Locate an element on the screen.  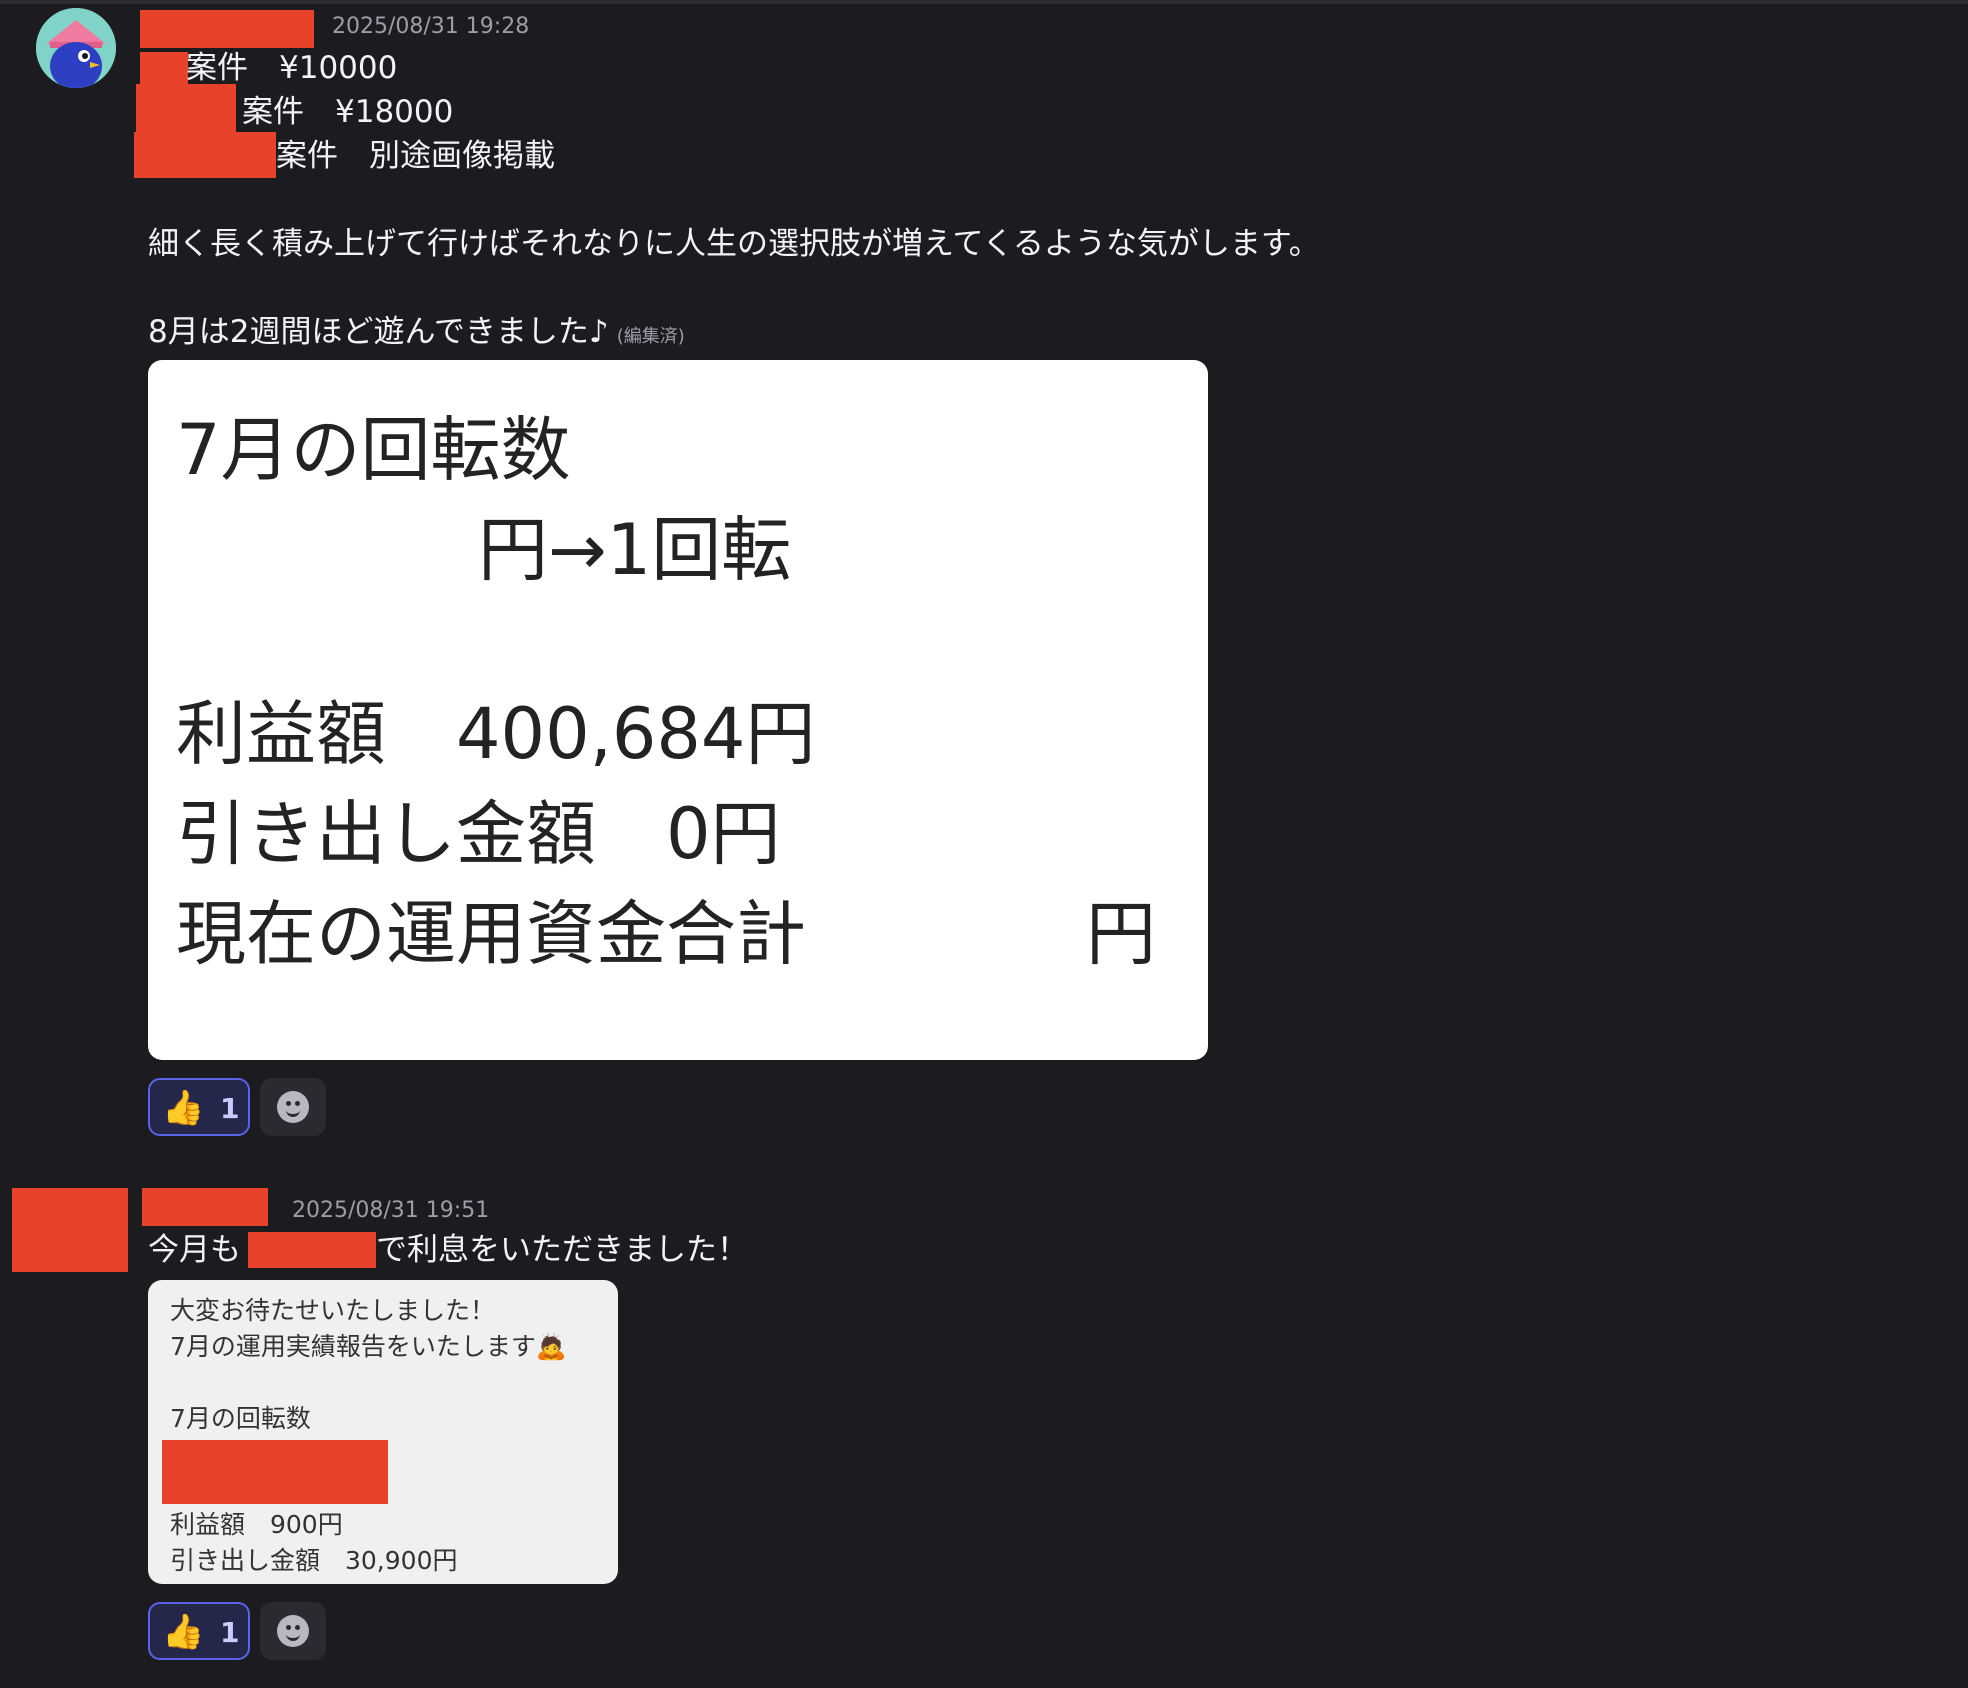
post1-body: 細く長く積み上げて行けばそれなりに人生の選択肢が増えてくるような気がします。 is located at coordinates (734, 244).